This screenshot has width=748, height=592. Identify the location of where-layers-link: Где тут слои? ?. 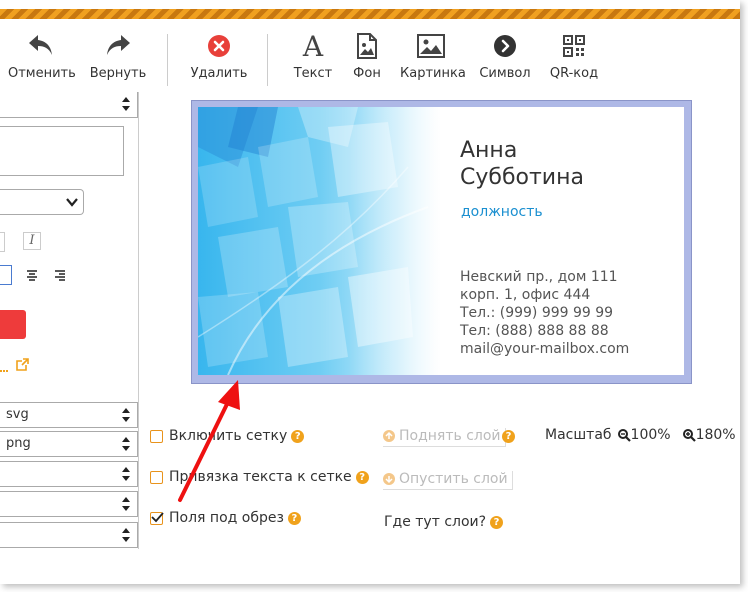
(444, 522).